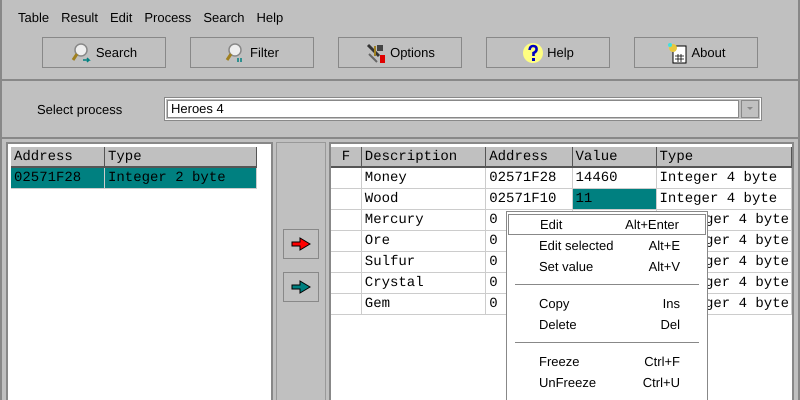 Image resolution: width=800 pixels, height=400 pixels. Describe the element at coordinates (423, 199) in the screenshot. I see `table-cell: Wood` at that location.